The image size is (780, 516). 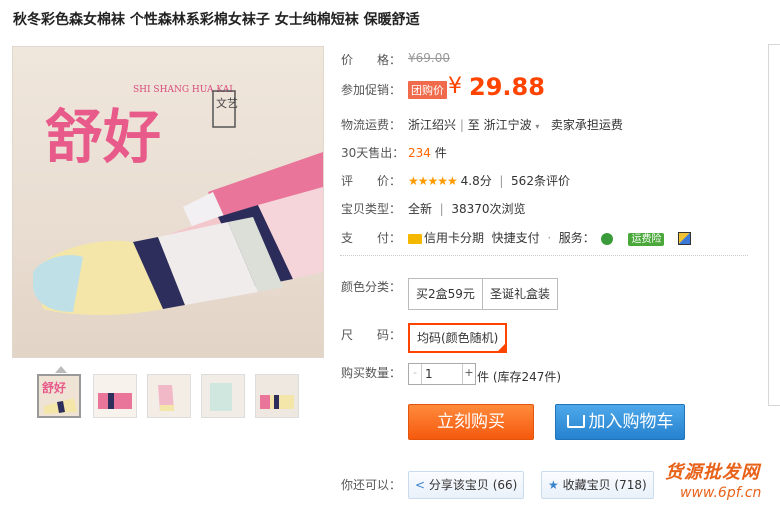 I want to click on favorite-button-label: 收藏宝贝 (718), so click(x=604, y=485).